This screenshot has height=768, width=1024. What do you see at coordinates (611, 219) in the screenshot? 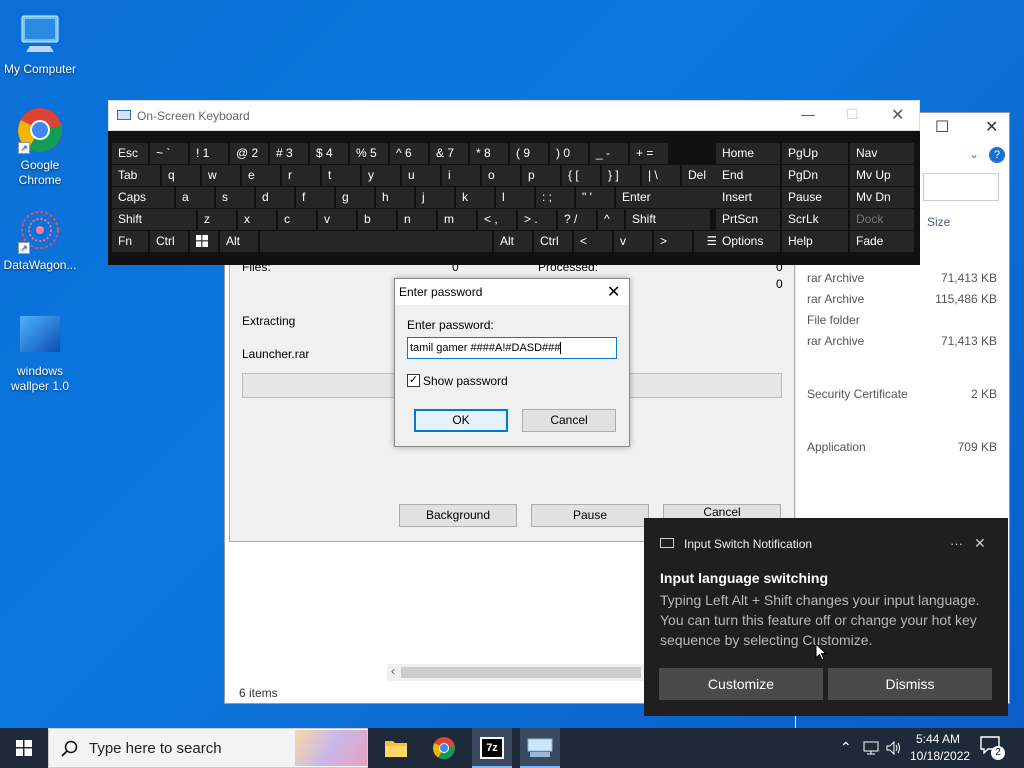
I see `osk-key: ^` at bounding box center [611, 219].